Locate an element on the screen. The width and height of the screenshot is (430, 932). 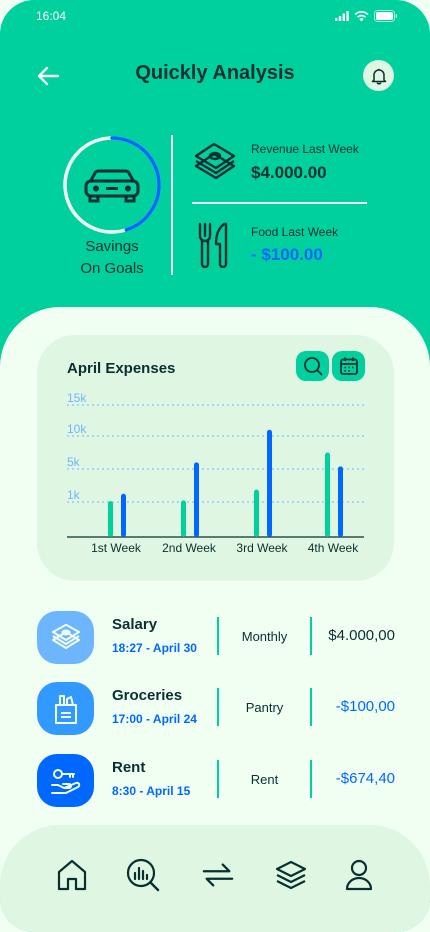
food-value: - $100.00 is located at coordinates (287, 254).